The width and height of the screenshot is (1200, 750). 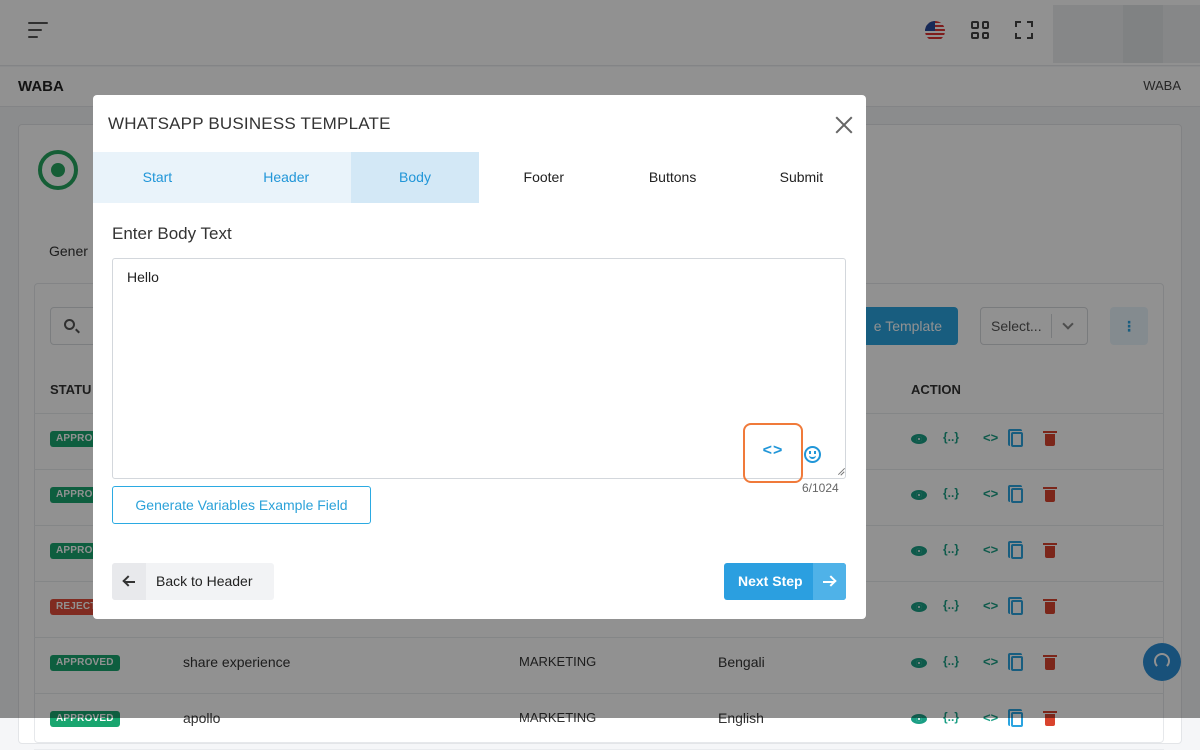 I want to click on arrow-right-icon, so click(x=829, y=581).